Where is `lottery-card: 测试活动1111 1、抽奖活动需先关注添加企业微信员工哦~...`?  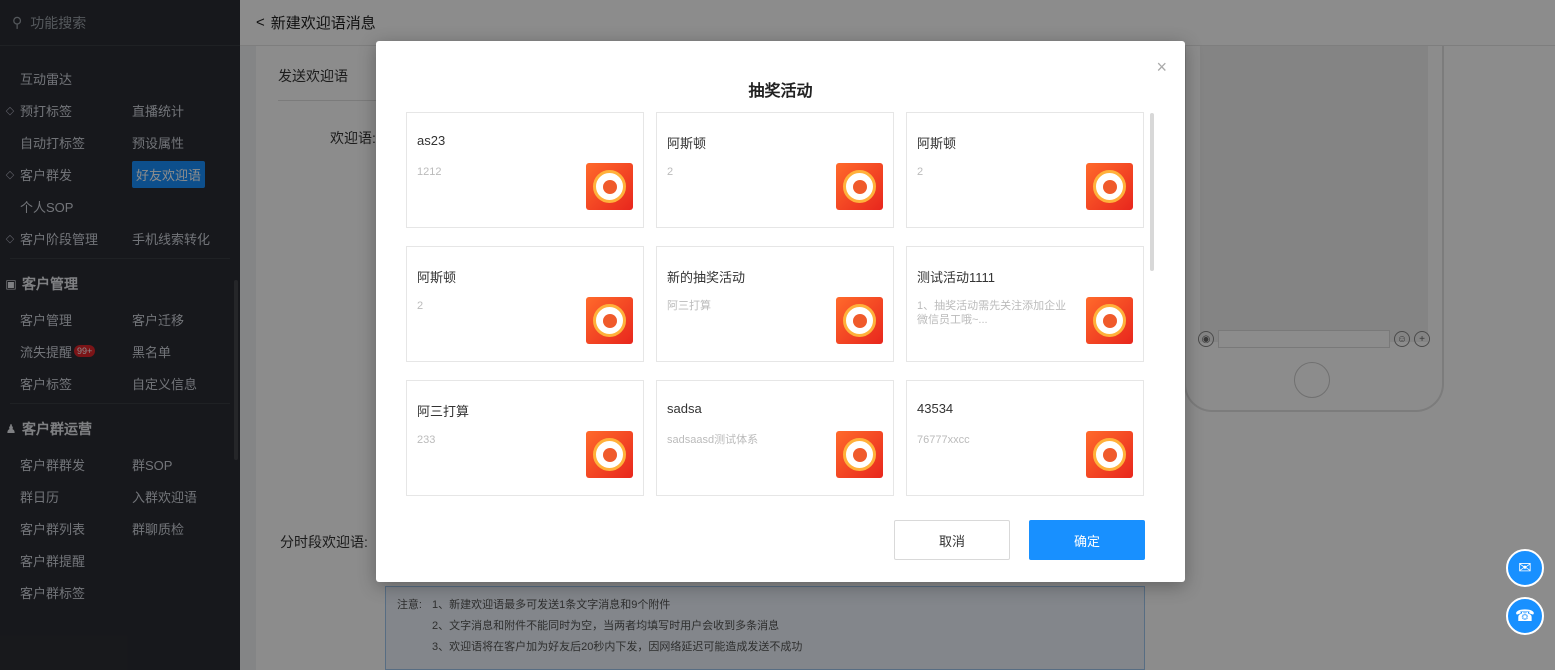 lottery-card: 测试活动1111 1、抽奖活动需先关注添加企业微信员工哦~... is located at coordinates (1025, 304).